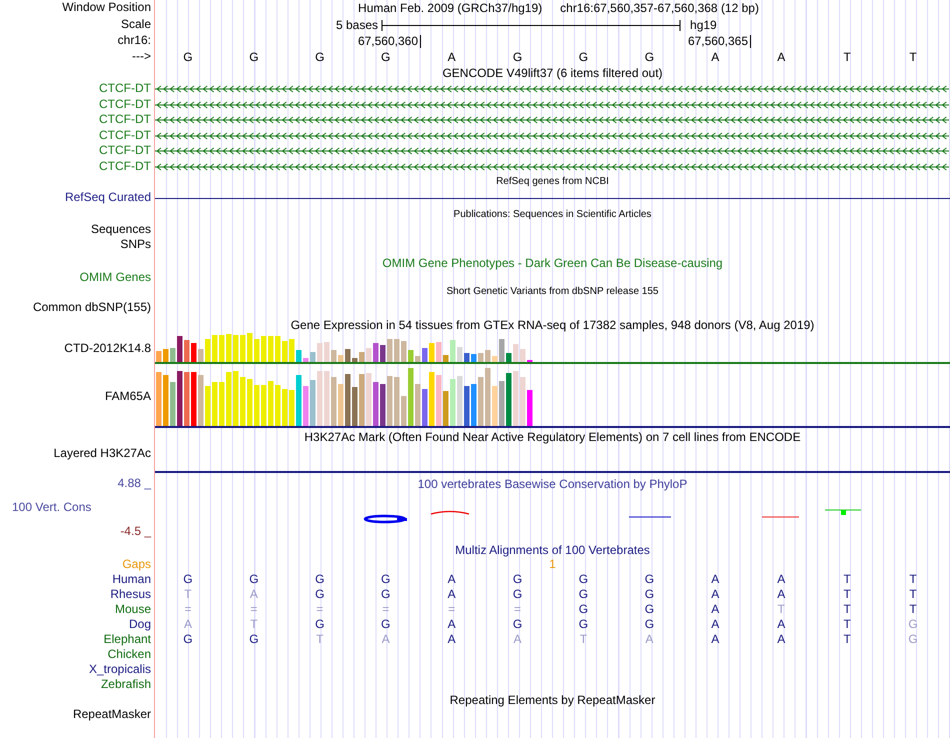  What do you see at coordinates (127, 639) in the screenshot?
I see `species-label: Elephant` at bounding box center [127, 639].